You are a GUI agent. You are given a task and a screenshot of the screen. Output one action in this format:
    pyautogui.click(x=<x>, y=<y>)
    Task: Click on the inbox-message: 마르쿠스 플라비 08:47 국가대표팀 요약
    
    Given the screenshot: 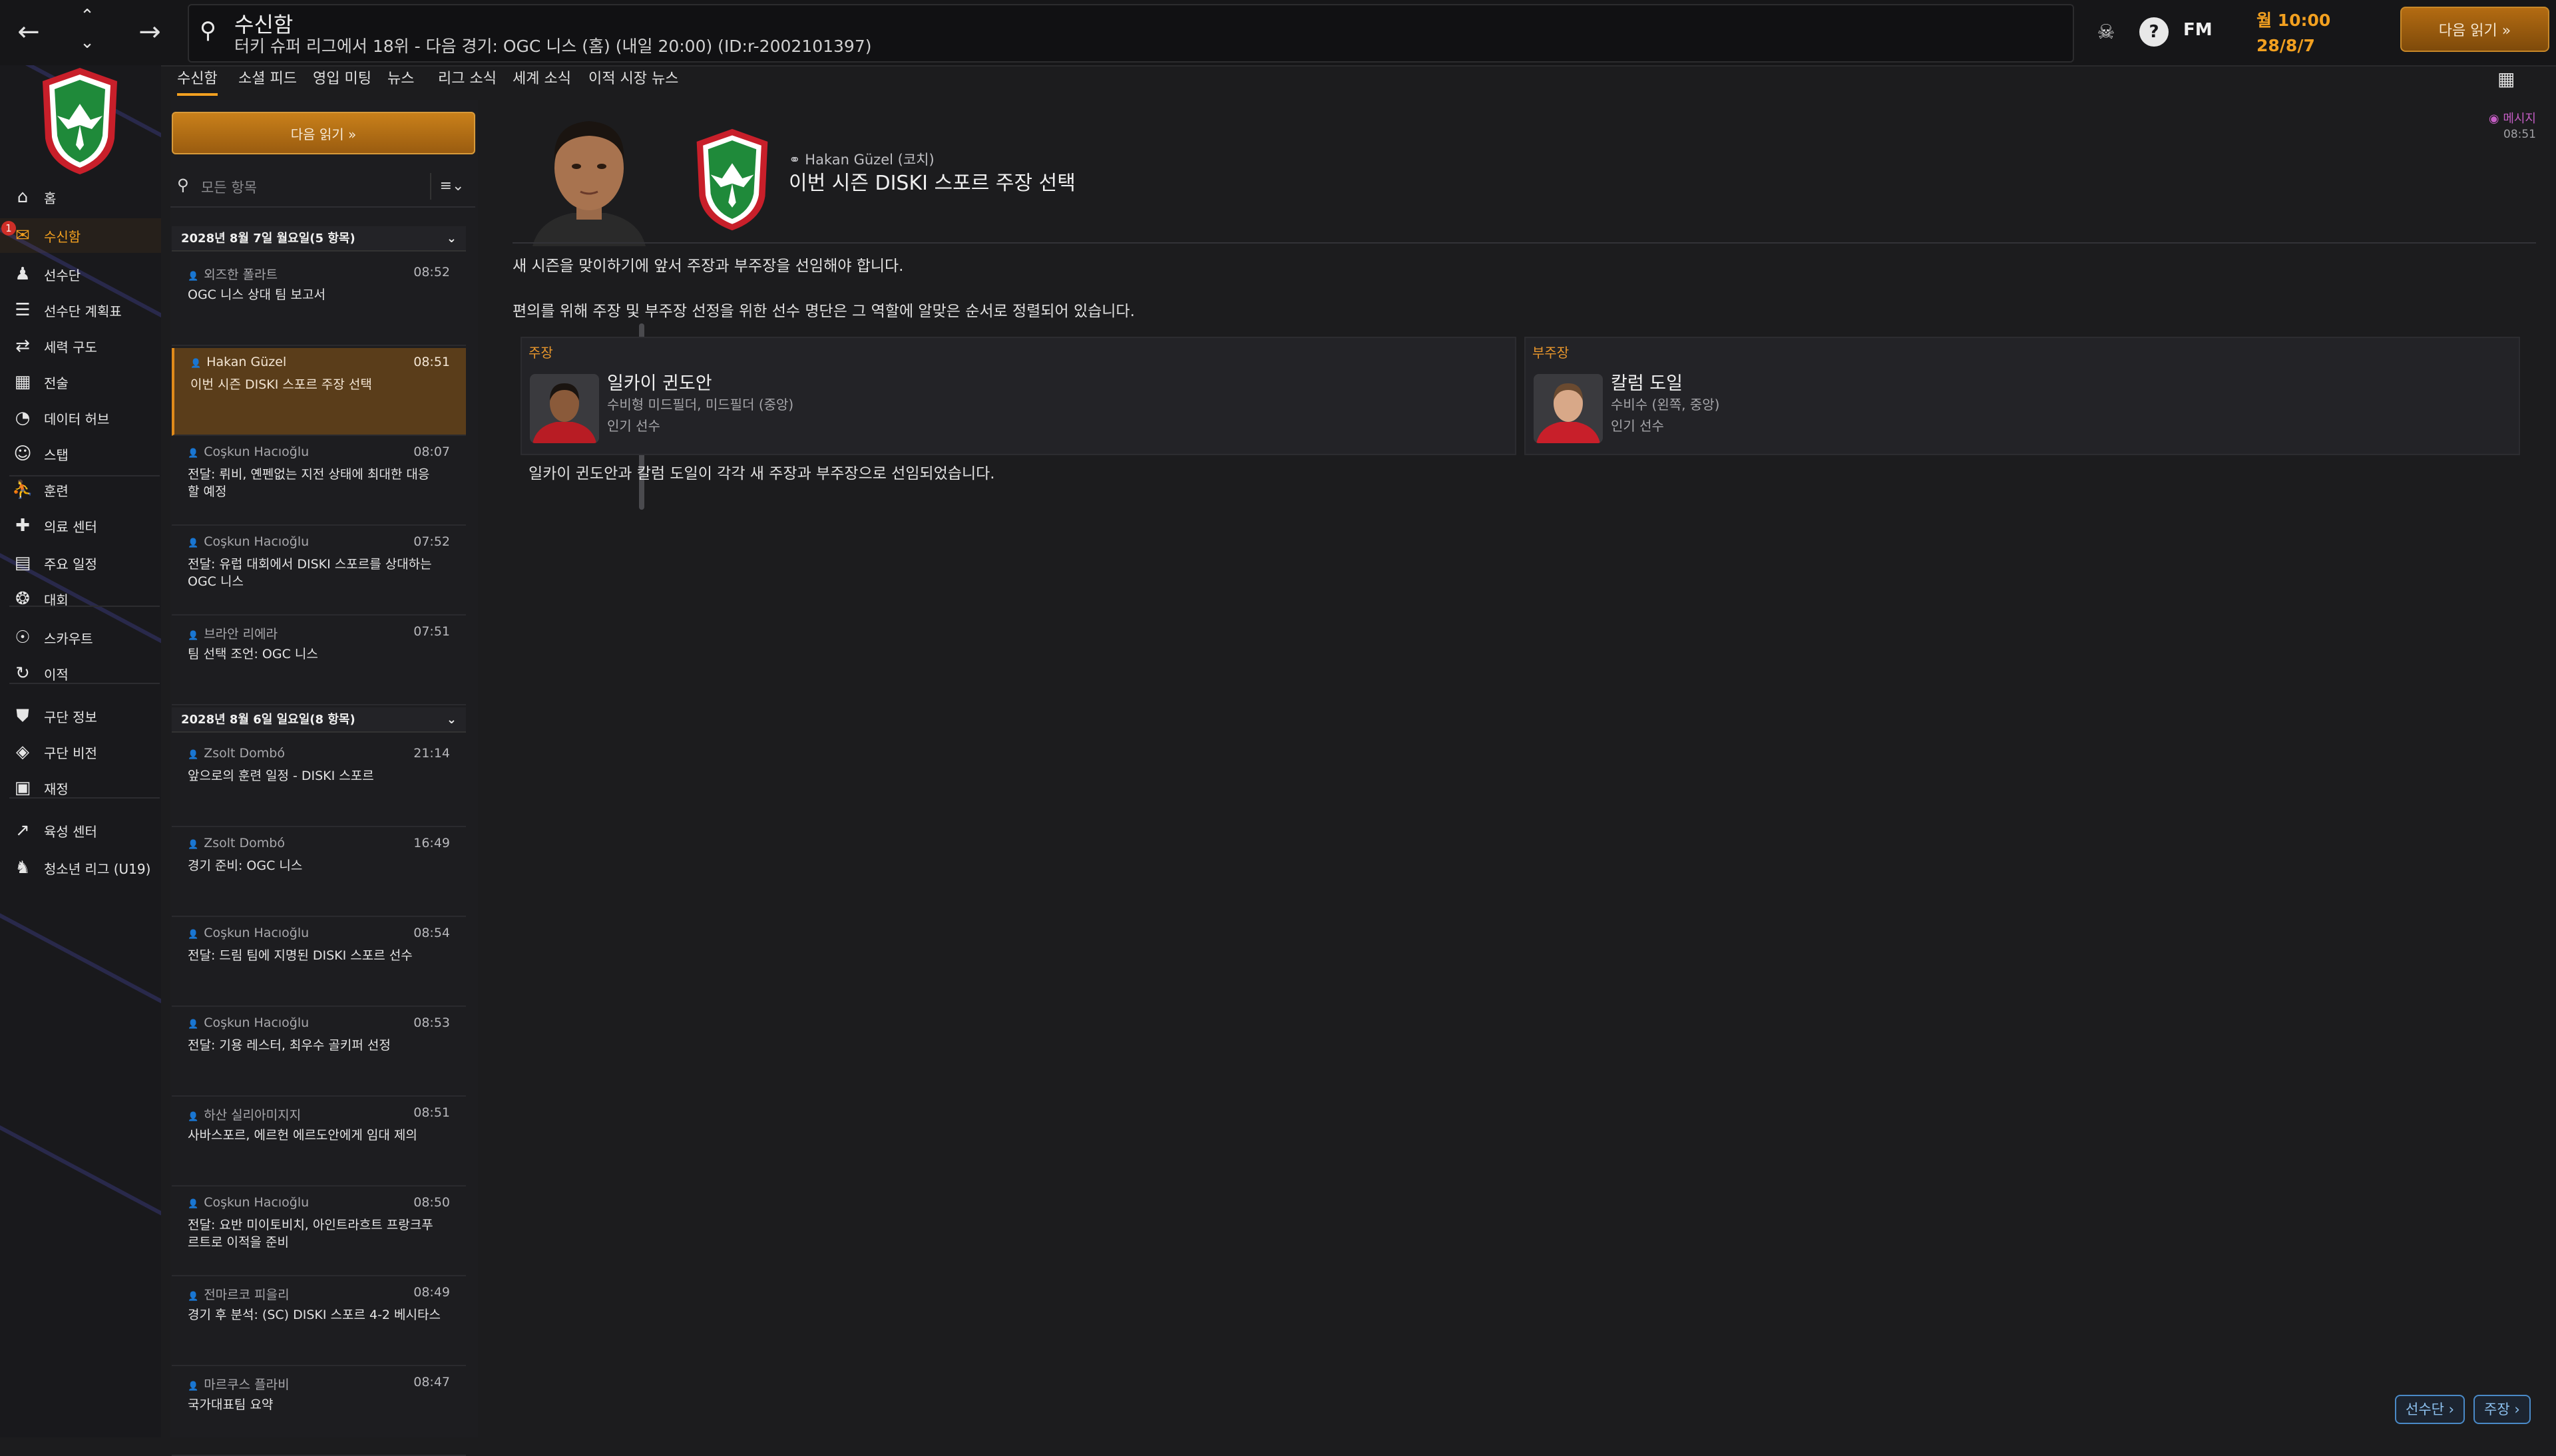 What is the action you would take?
    pyautogui.click(x=319, y=1412)
    